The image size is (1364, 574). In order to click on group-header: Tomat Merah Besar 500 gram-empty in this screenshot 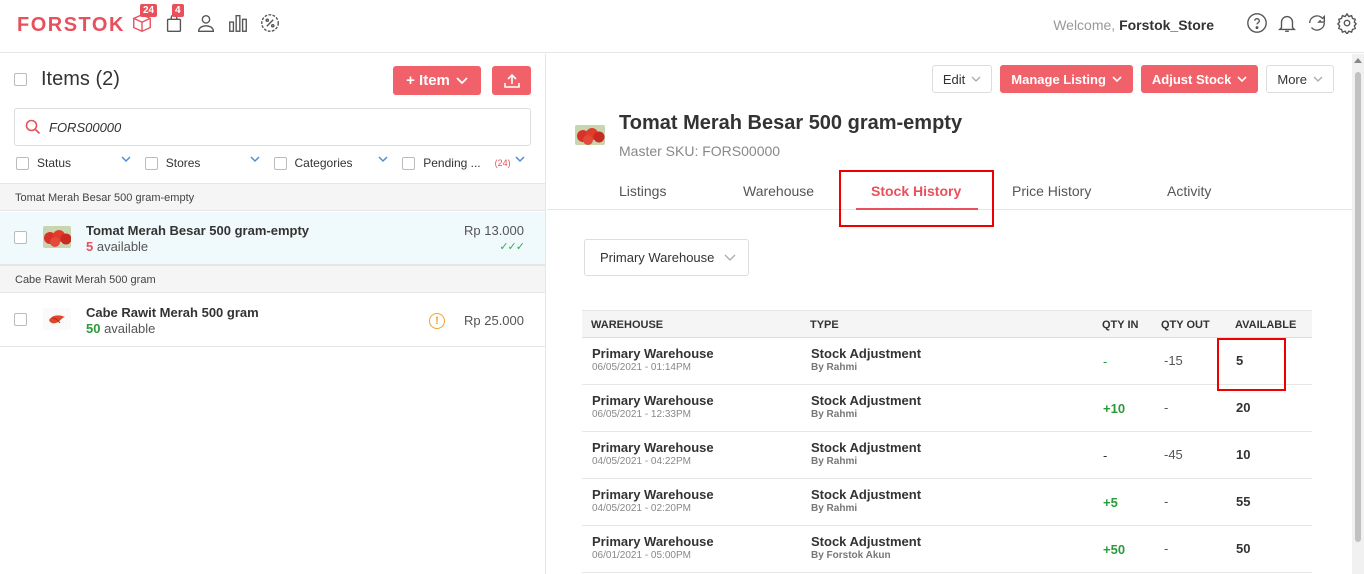, I will do `click(272, 197)`.